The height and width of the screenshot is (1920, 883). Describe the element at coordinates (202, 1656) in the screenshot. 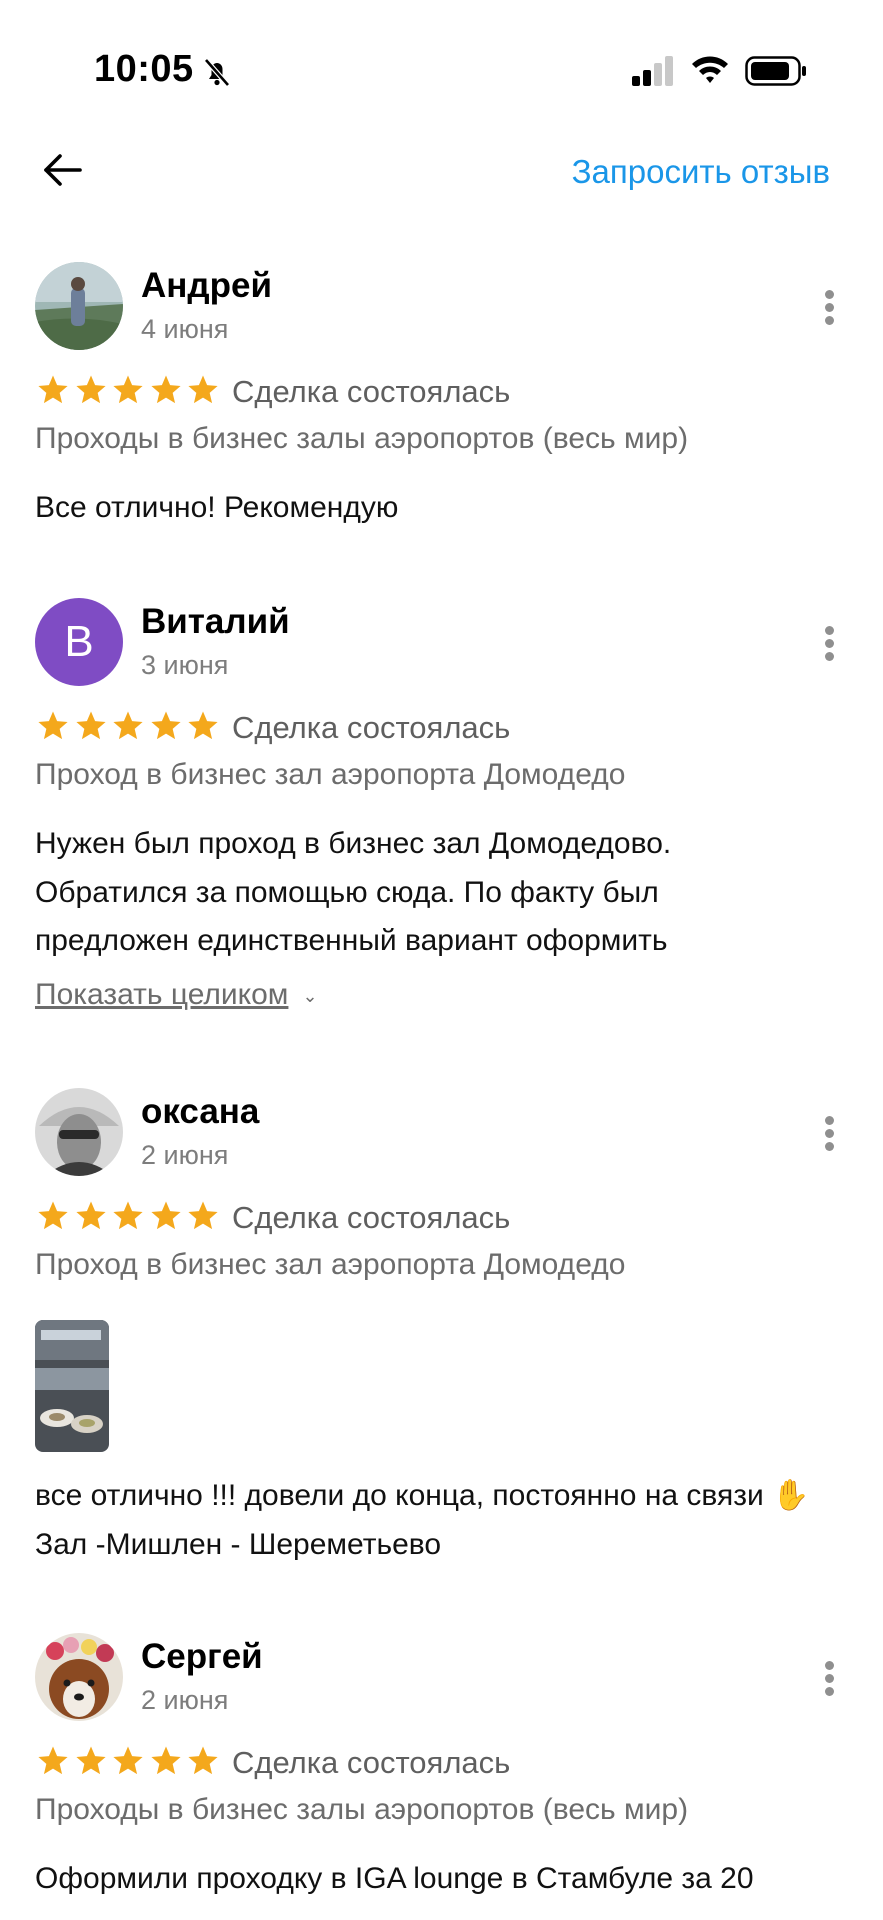

I see `review-author: Сергей` at that location.